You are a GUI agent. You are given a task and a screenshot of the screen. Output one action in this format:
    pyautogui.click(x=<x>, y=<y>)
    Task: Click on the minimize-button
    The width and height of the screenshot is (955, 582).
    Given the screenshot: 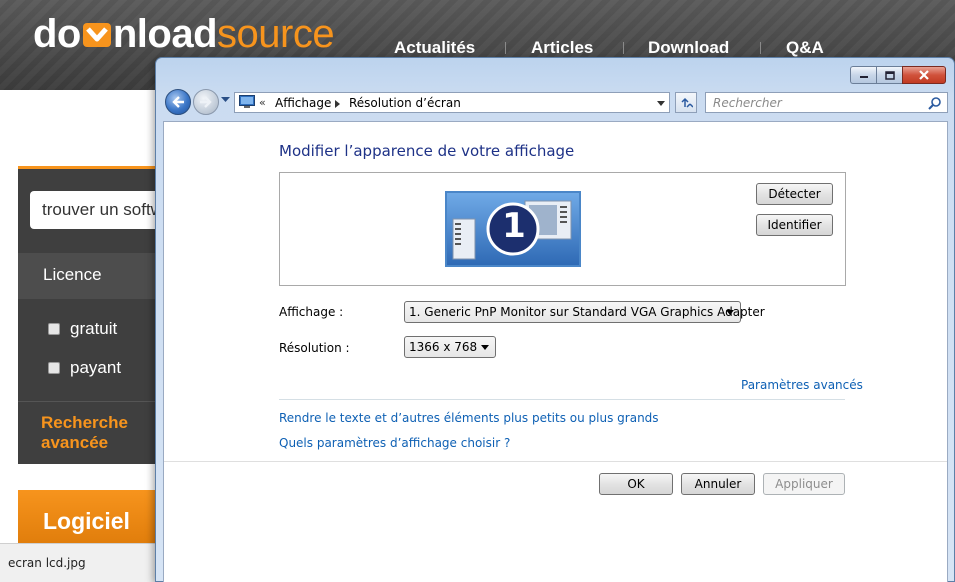 What is the action you would take?
    pyautogui.click(x=863, y=75)
    